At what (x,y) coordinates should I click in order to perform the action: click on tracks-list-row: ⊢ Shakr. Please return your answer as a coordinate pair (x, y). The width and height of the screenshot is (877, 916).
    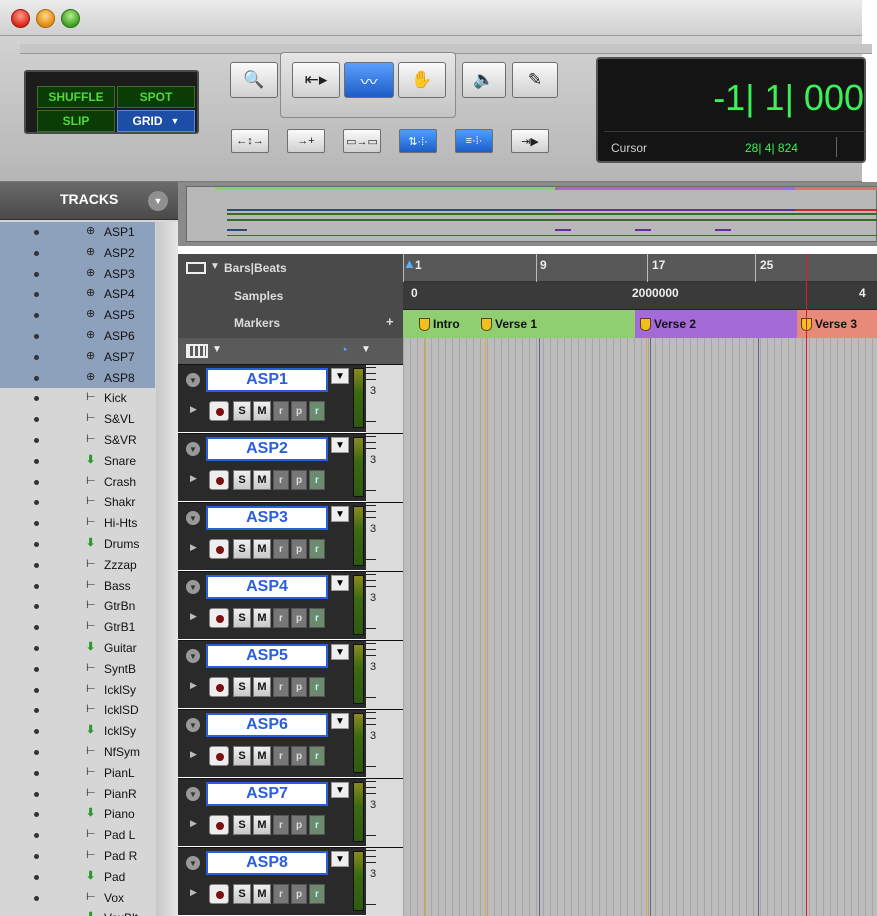
    Looking at the image, I should click on (77, 502).